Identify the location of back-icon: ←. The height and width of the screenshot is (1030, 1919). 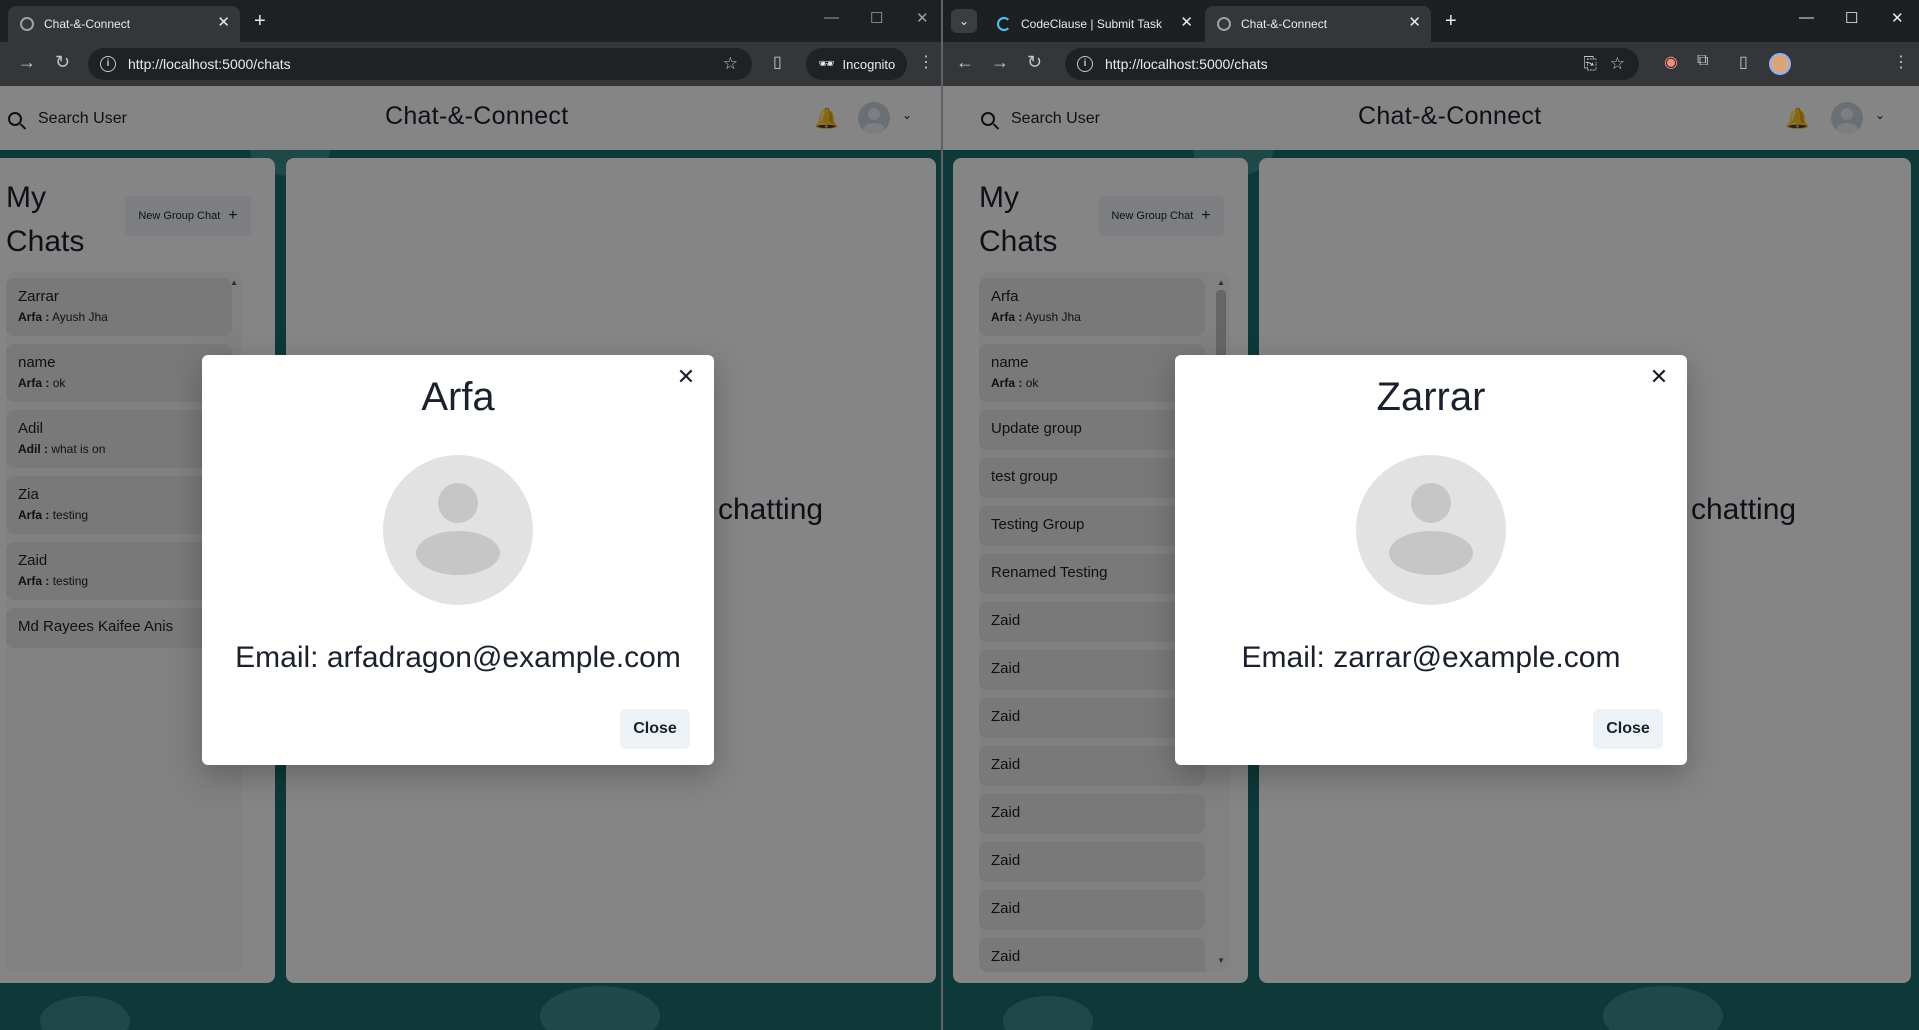
(965, 62).